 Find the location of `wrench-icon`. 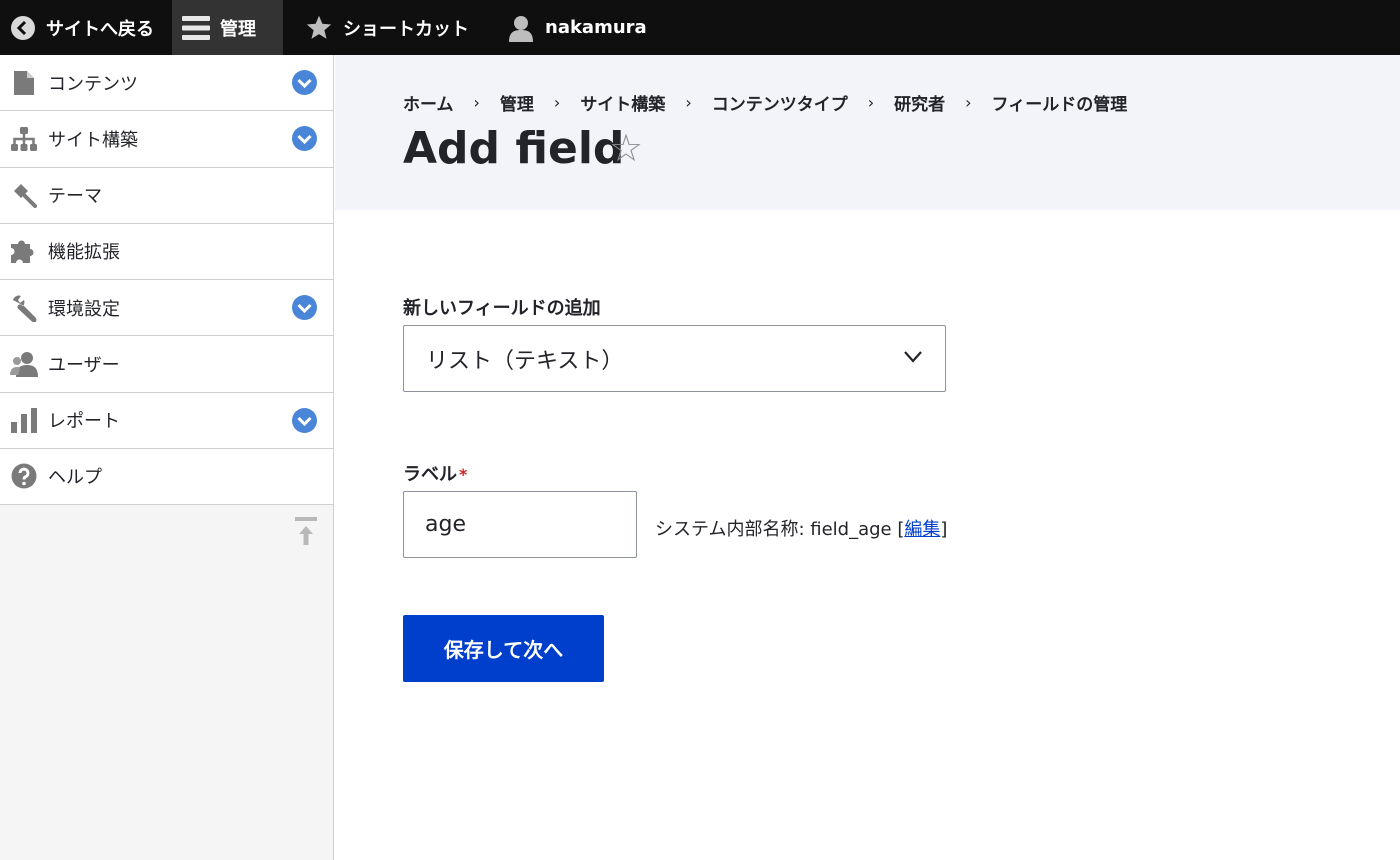

wrench-icon is located at coordinates (24, 308).